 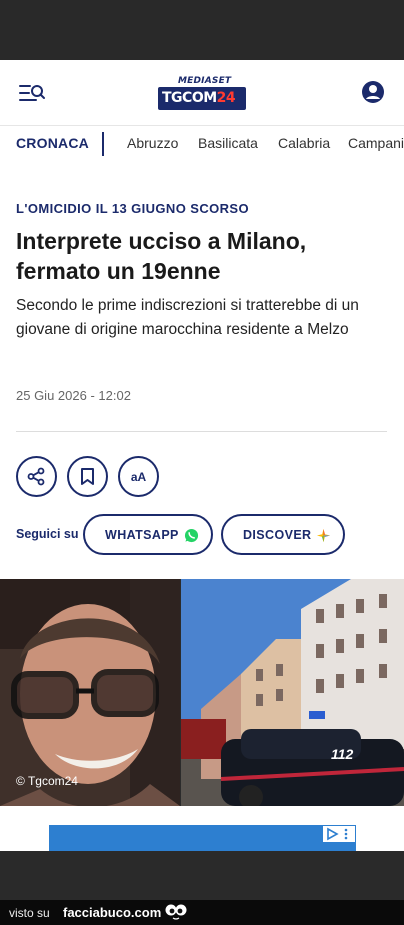 What do you see at coordinates (152, 143) in the screenshot?
I see `nav-item-abruzzo: Abruzzo` at bounding box center [152, 143].